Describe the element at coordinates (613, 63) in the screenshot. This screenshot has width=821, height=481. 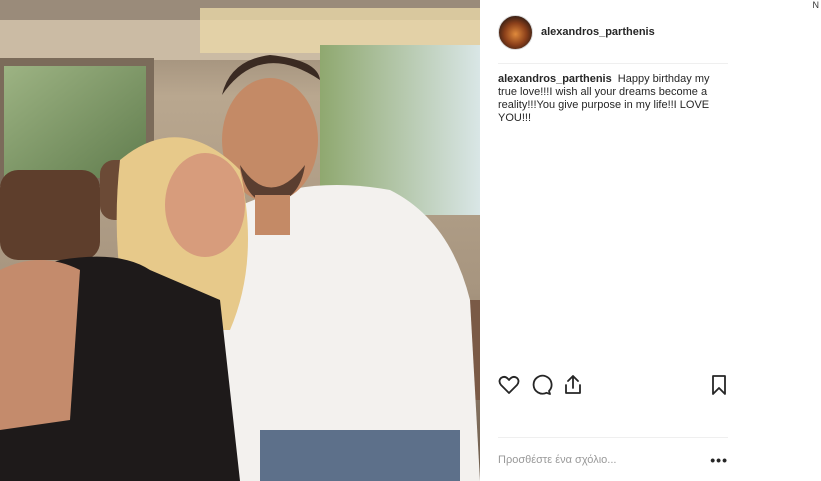
I see `header-divider` at that location.